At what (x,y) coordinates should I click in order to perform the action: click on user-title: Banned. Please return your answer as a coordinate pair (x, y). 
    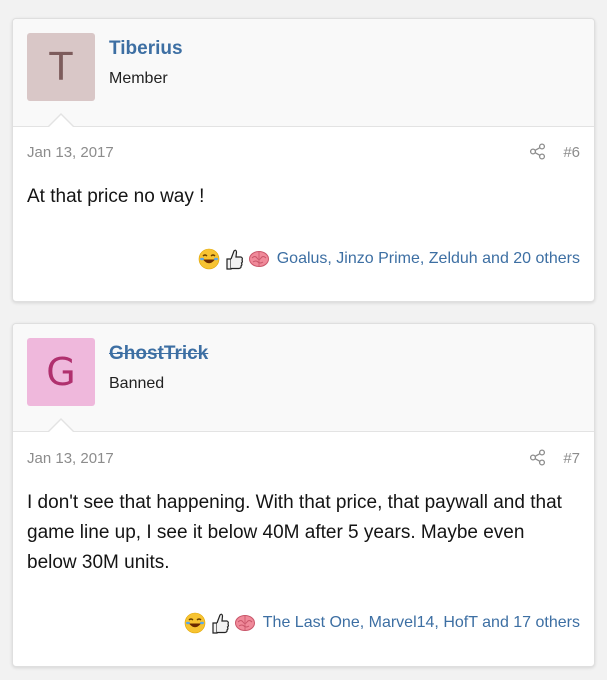
    Looking at the image, I should click on (137, 383).